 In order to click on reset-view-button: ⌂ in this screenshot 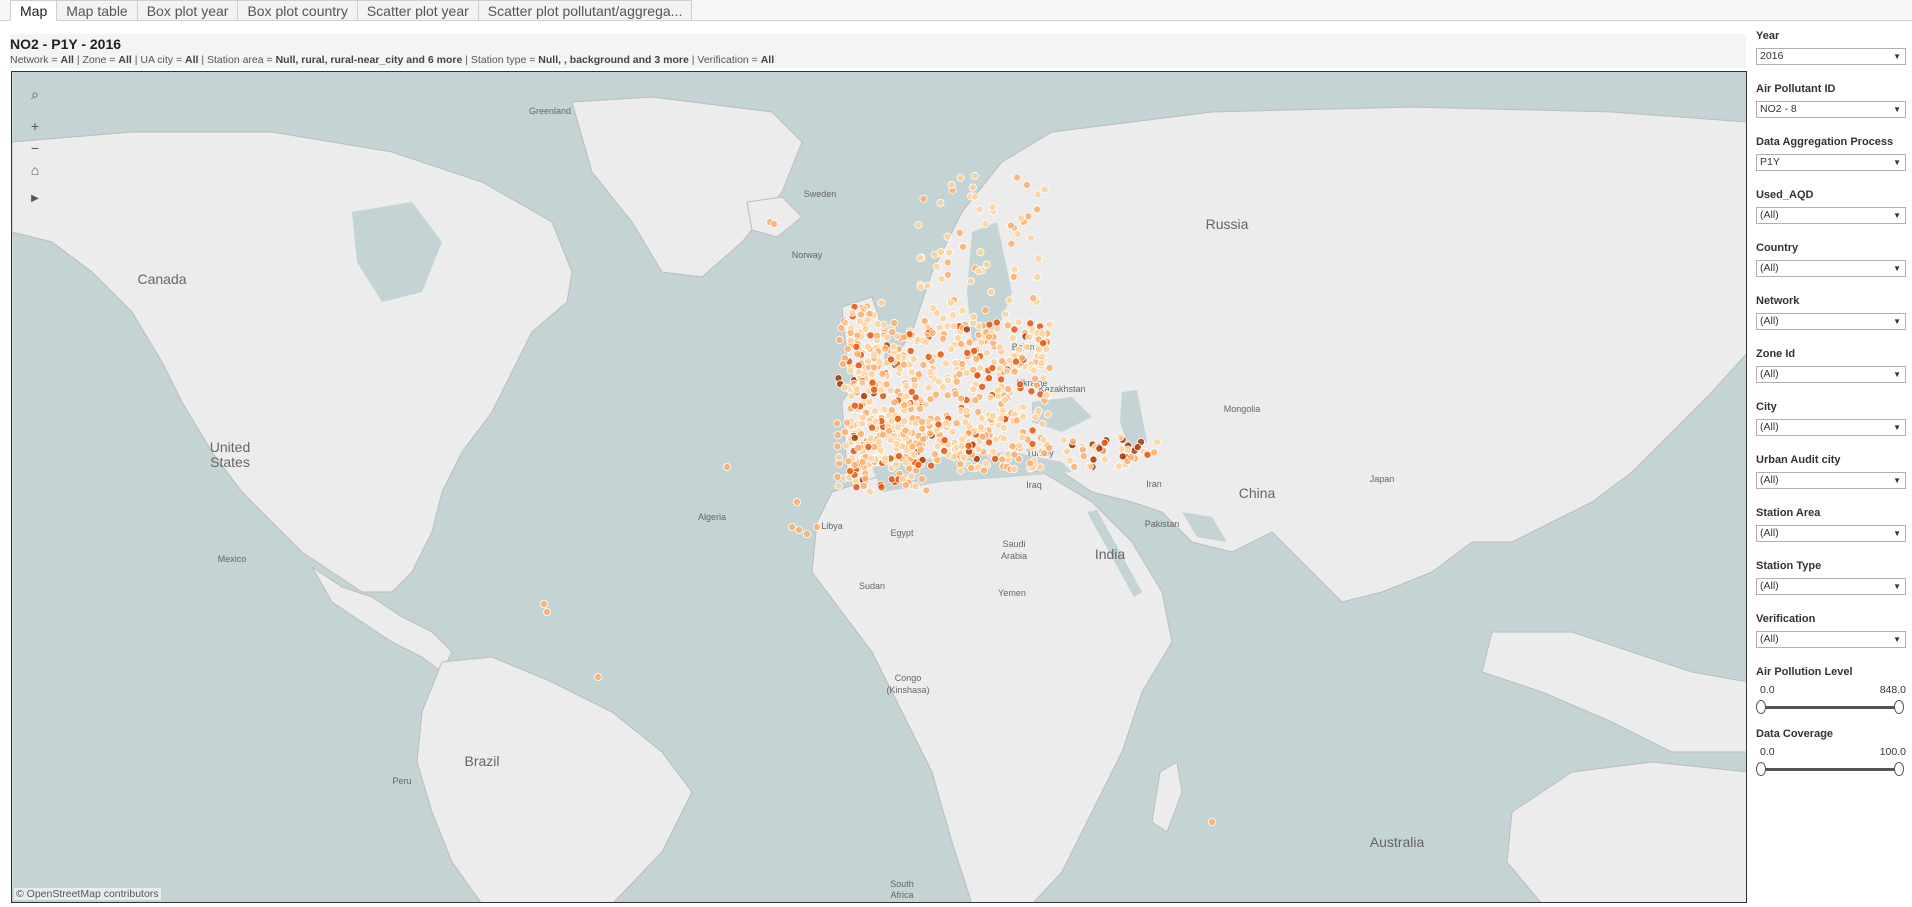, I will do `click(35, 170)`.